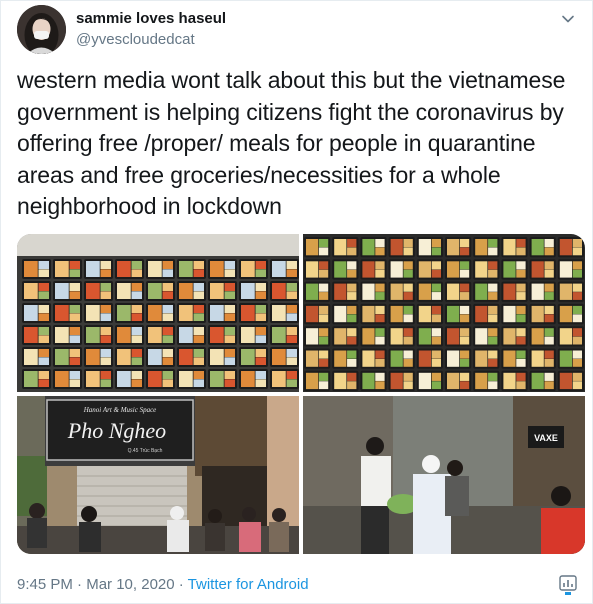 The width and height of the screenshot is (593, 604). I want to click on user-handle: @yvescloudedcat, so click(135, 39).